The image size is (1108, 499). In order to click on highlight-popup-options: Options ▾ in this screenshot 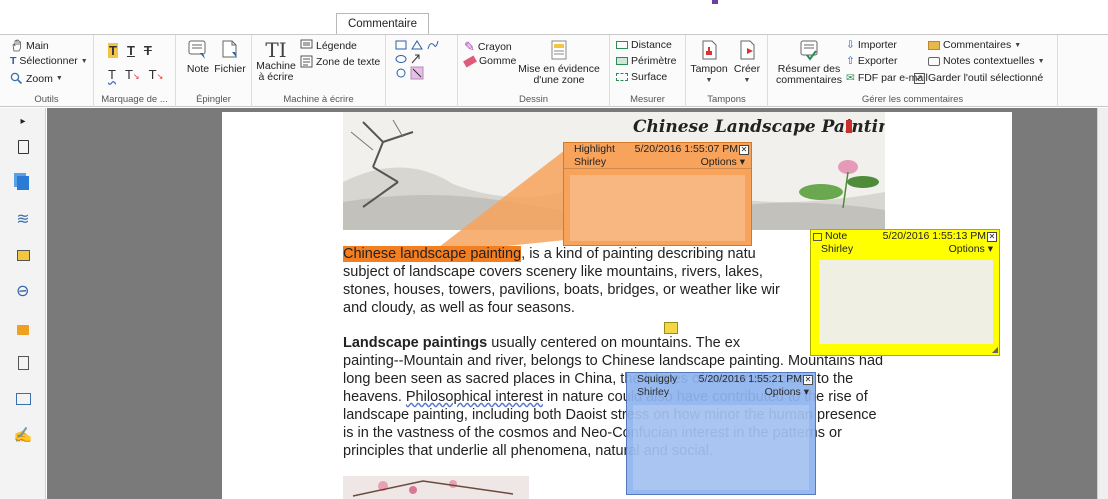, I will do `click(723, 162)`.